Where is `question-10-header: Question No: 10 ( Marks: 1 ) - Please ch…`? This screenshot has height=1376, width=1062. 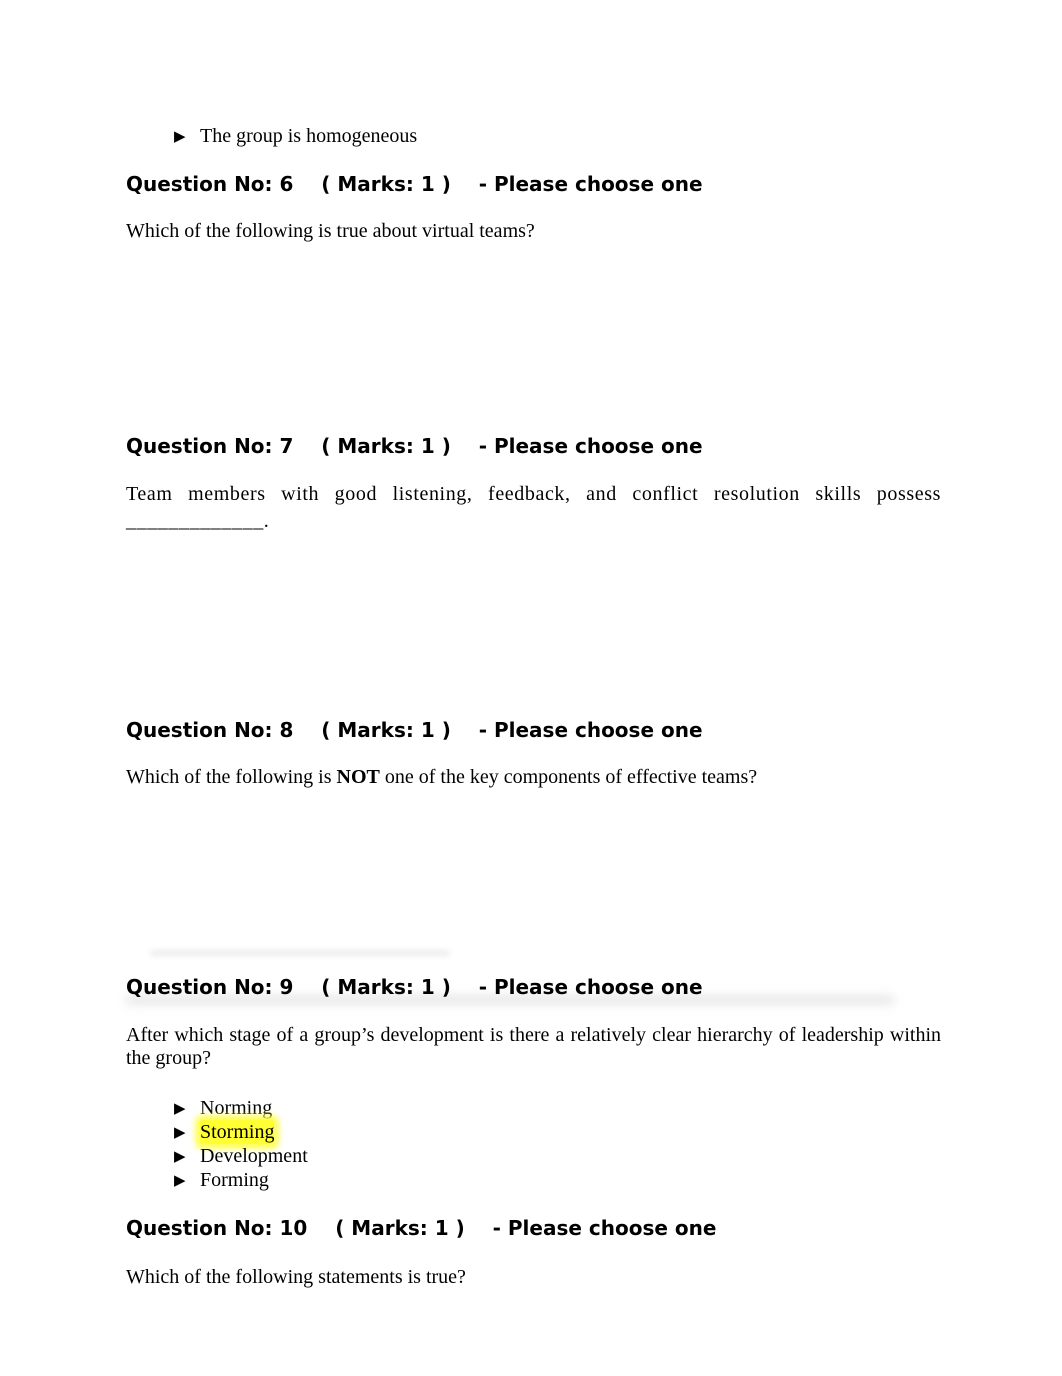 question-10-header: Question No: 10 ( Marks: 1 ) - Please ch… is located at coordinates (421, 1228).